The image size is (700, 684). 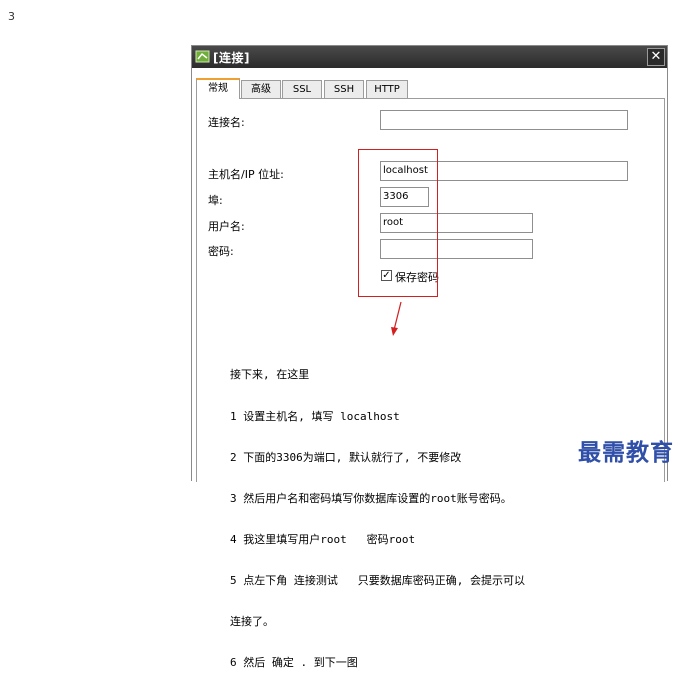 What do you see at coordinates (626, 452) in the screenshot?
I see `watermark-logo: 最需教育` at bounding box center [626, 452].